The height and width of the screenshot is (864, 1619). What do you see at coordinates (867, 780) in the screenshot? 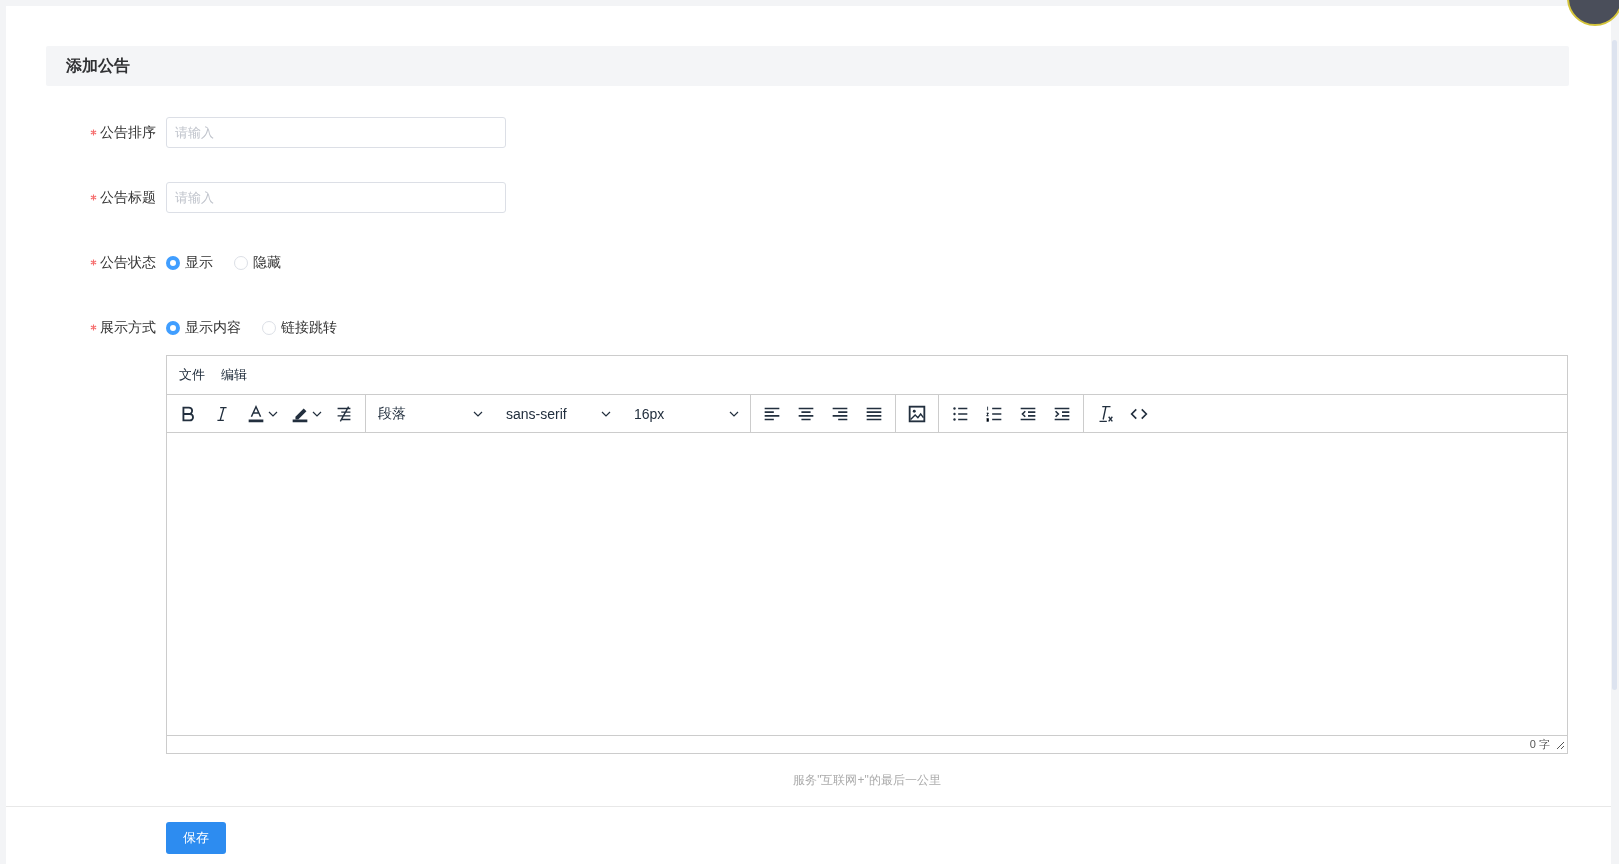
I see `footer-slogan: 服务"互联网+"的最后一公里` at bounding box center [867, 780].